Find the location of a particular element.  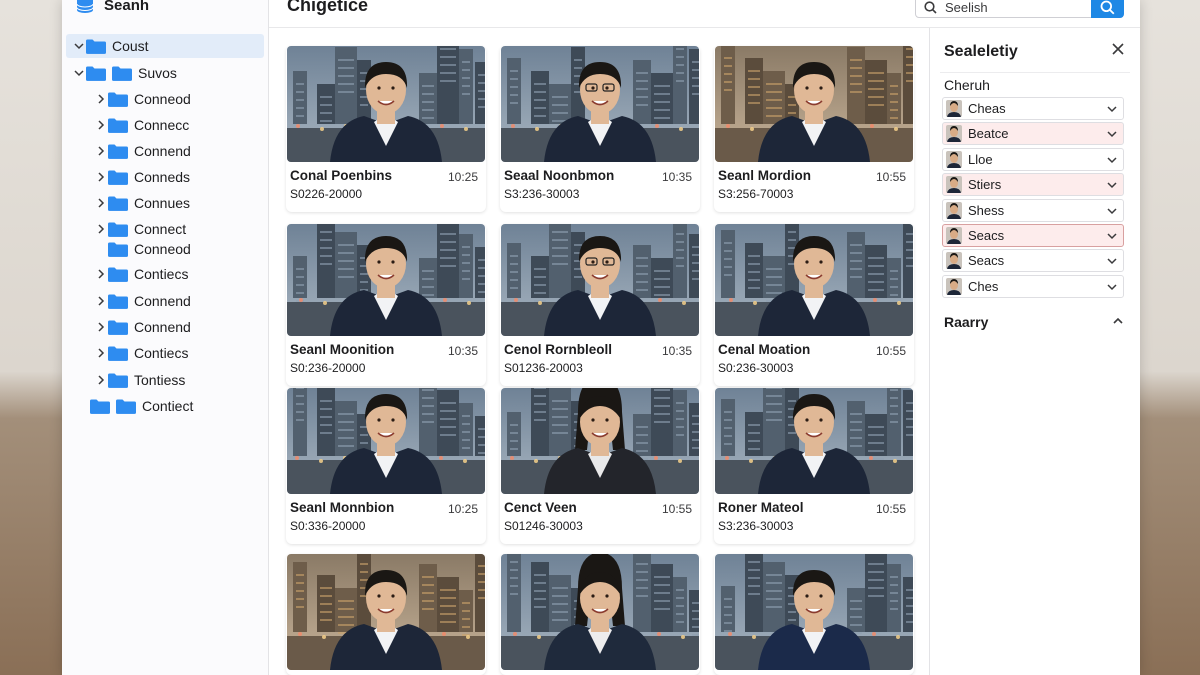

chevron-up-icon is located at coordinates (1118, 323).